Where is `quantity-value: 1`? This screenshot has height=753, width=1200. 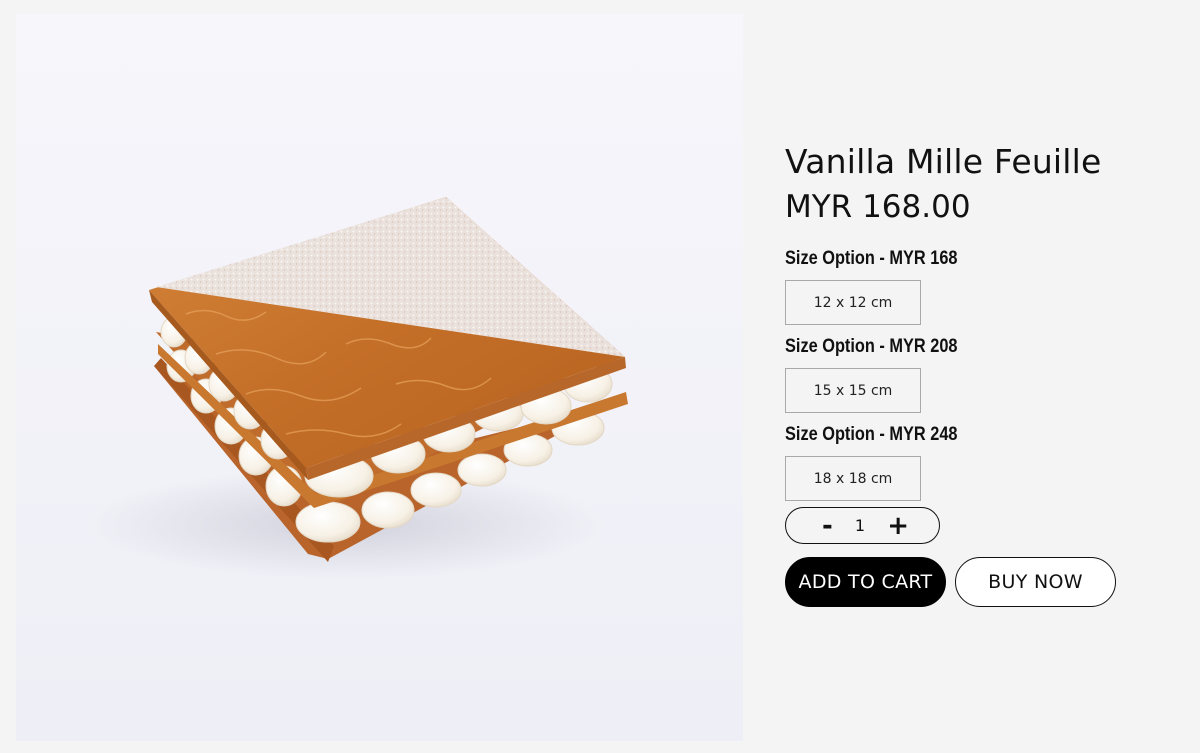
quantity-value: 1 is located at coordinates (860, 525).